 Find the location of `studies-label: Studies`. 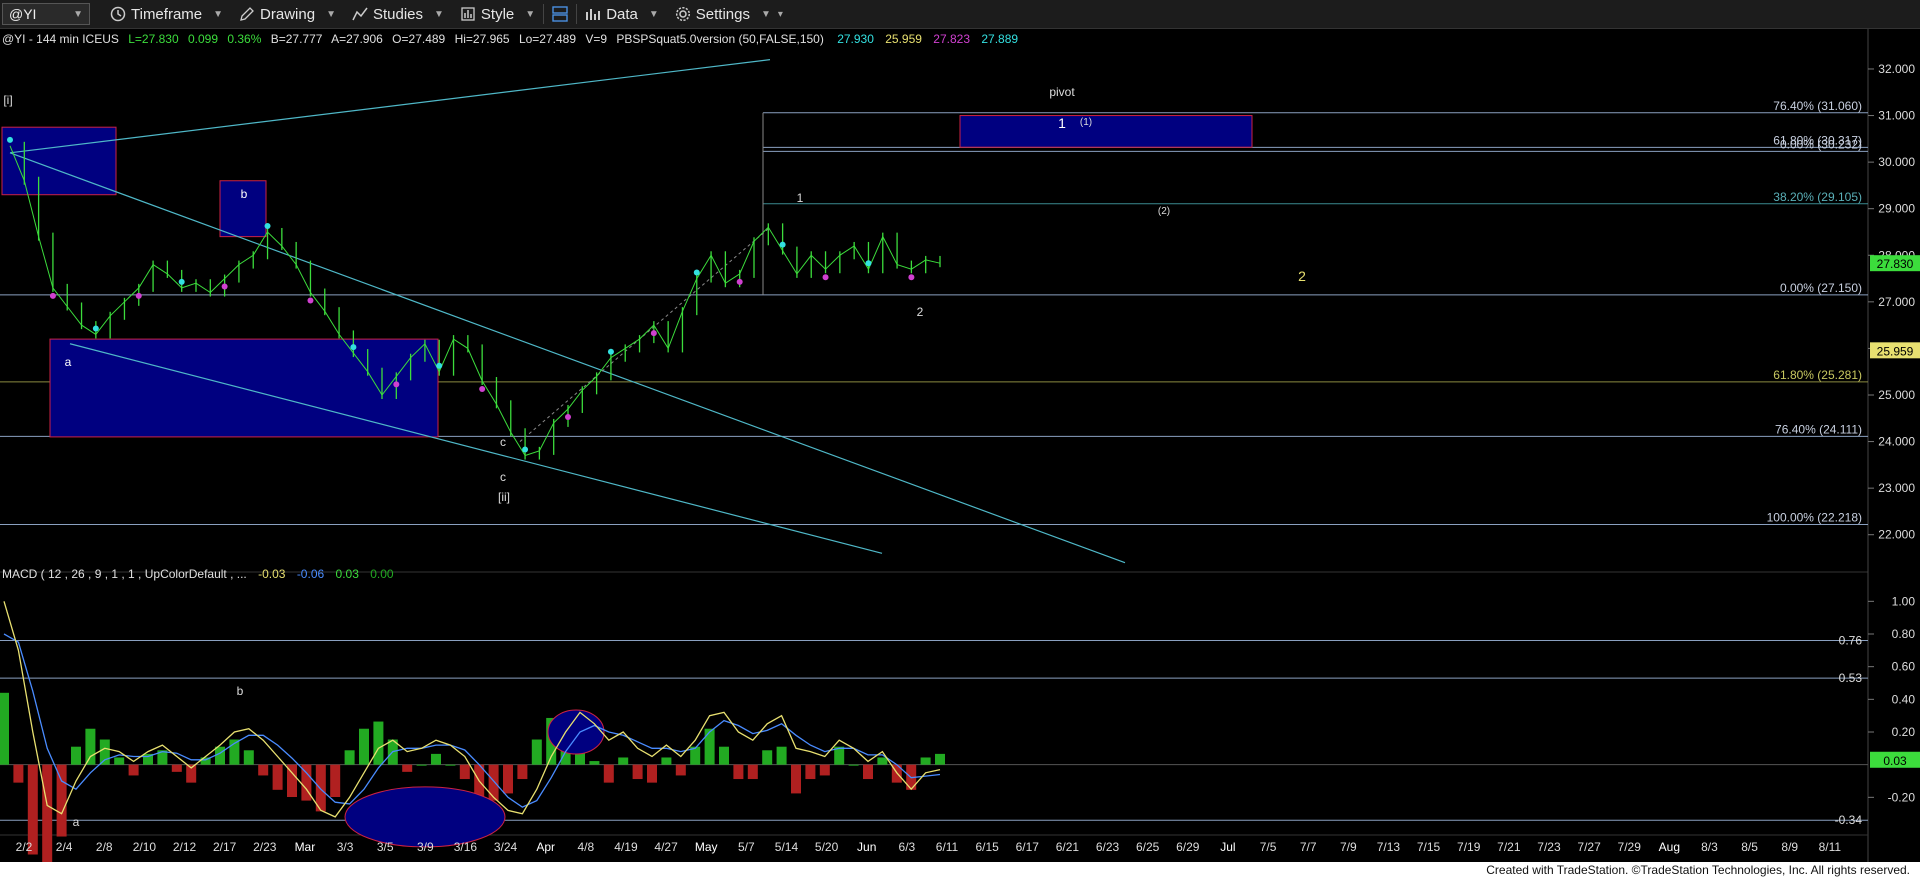

studies-label: Studies is located at coordinates (398, 14).